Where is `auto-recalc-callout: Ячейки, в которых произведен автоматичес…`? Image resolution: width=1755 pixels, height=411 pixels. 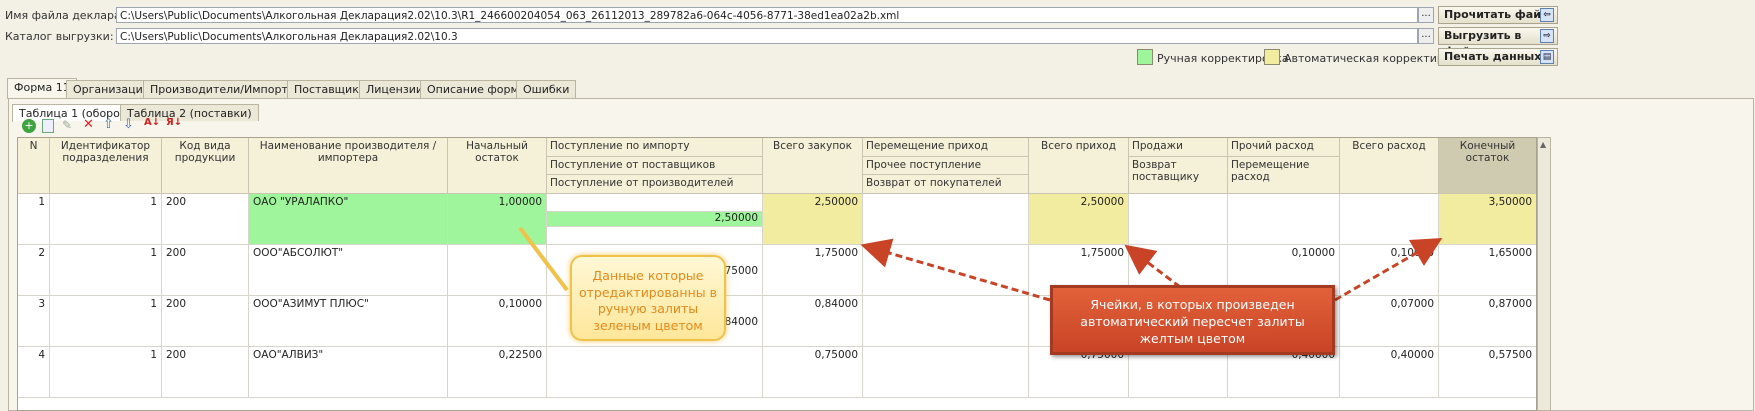
auto-recalc-callout: Ячейки, в которых произведен автоматичес… is located at coordinates (1192, 320).